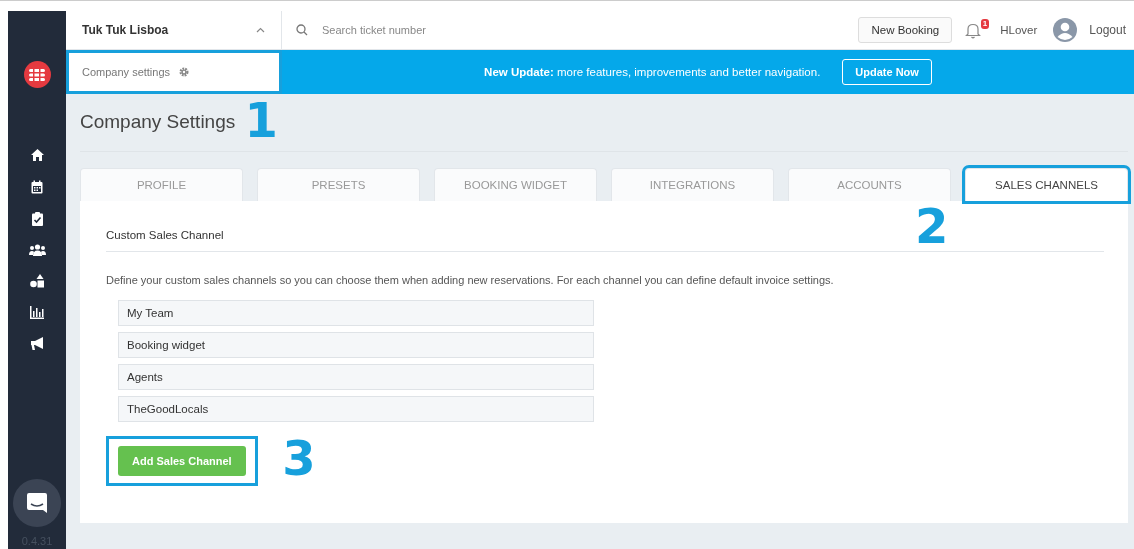 This screenshot has height=549, width=1134. I want to click on channel-input-field: My Team, so click(356, 313).